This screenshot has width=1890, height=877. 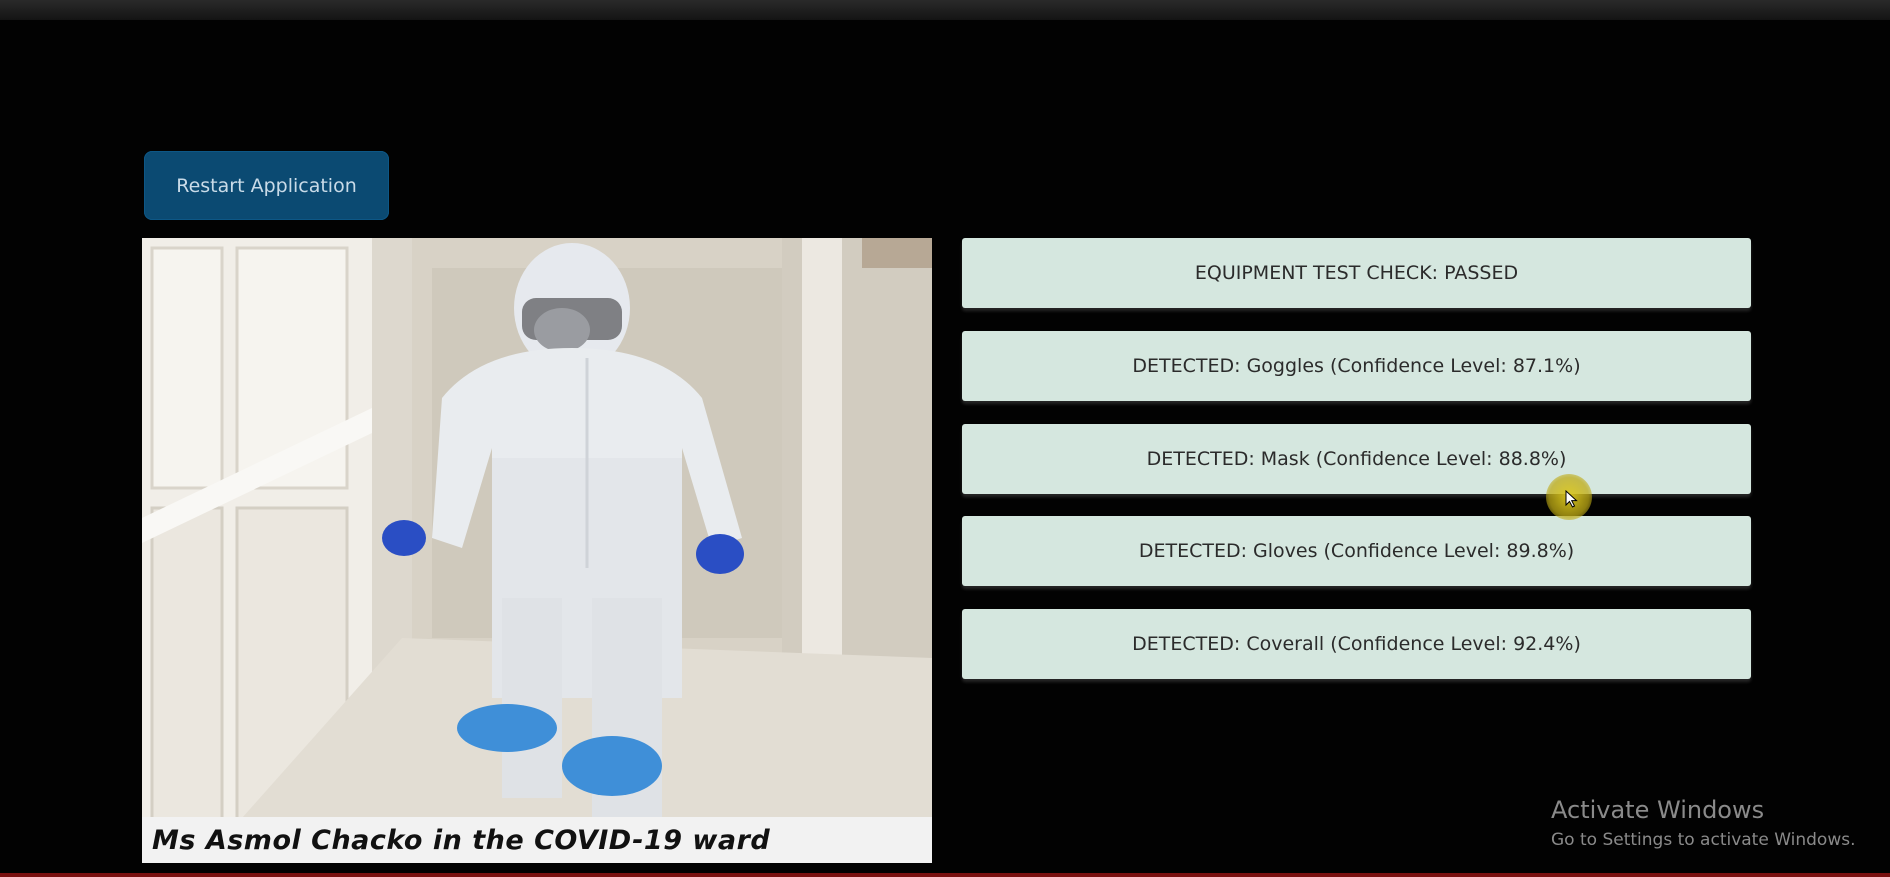 What do you see at coordinates (537, 840) in the screenshot?
I see `photo-caption: Ms Asmol Chacko in the COVID-19 ward` at bounding box center [537, 840].